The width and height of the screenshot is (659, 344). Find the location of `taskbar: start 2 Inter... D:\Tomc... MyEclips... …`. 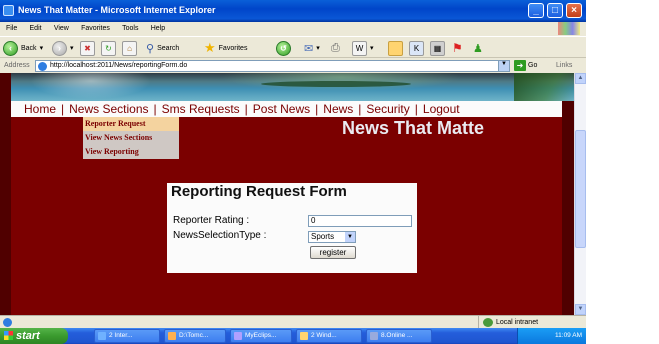

taskbar: start 2 Inter... D:\Tomc... MyEclips... … is located at coordinates (293, 336).